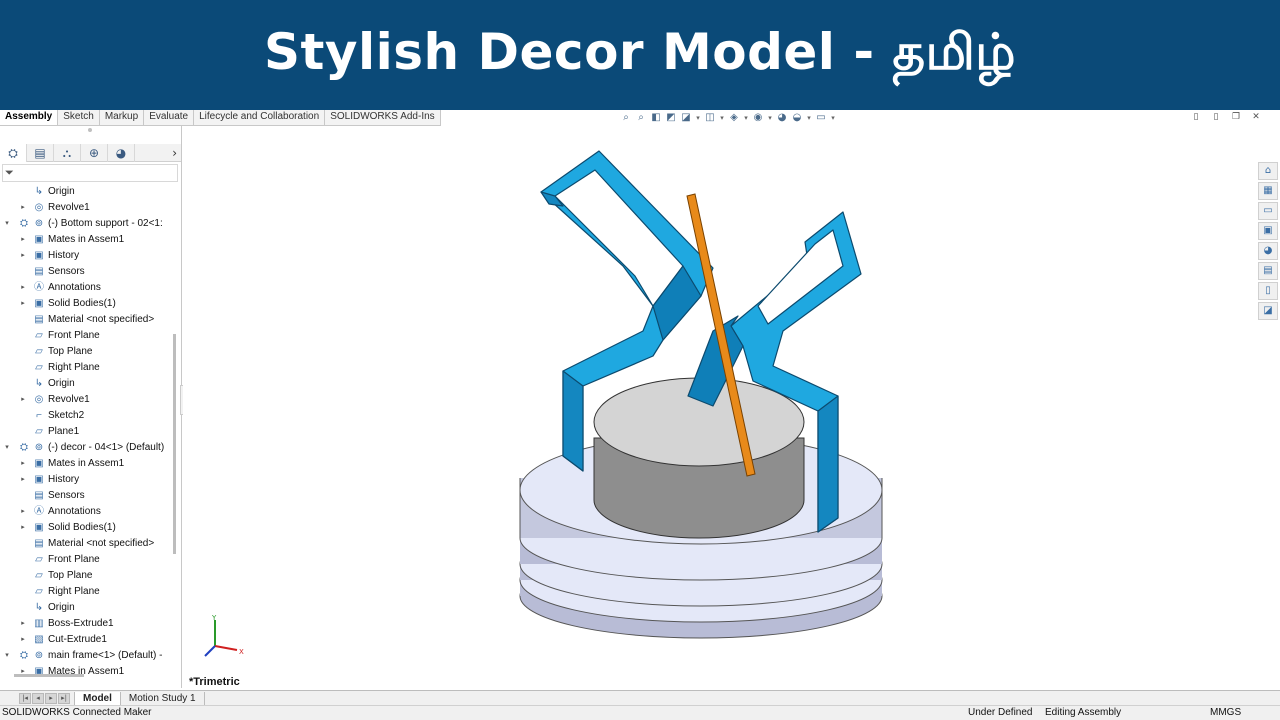 Image resolution: width=1280 pixels, height=720 pixels. What do you see at coordinates (94, 153) in the screenshot?
I see `dimxpert-icon: ⊕` at bounding box center [94, 153].